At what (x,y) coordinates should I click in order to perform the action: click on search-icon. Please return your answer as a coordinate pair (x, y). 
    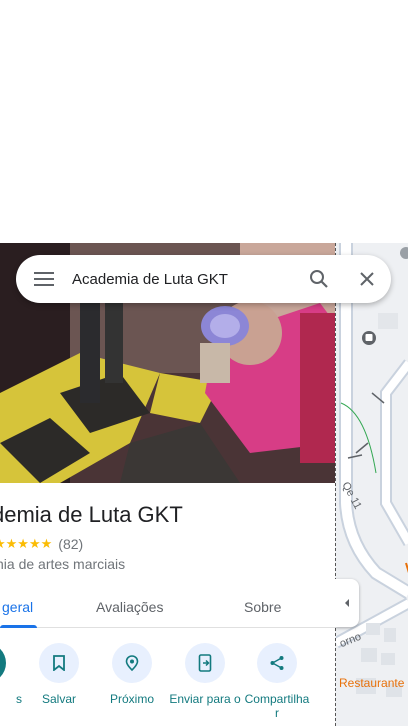
    Looking at the image, I should click on (319, 279).